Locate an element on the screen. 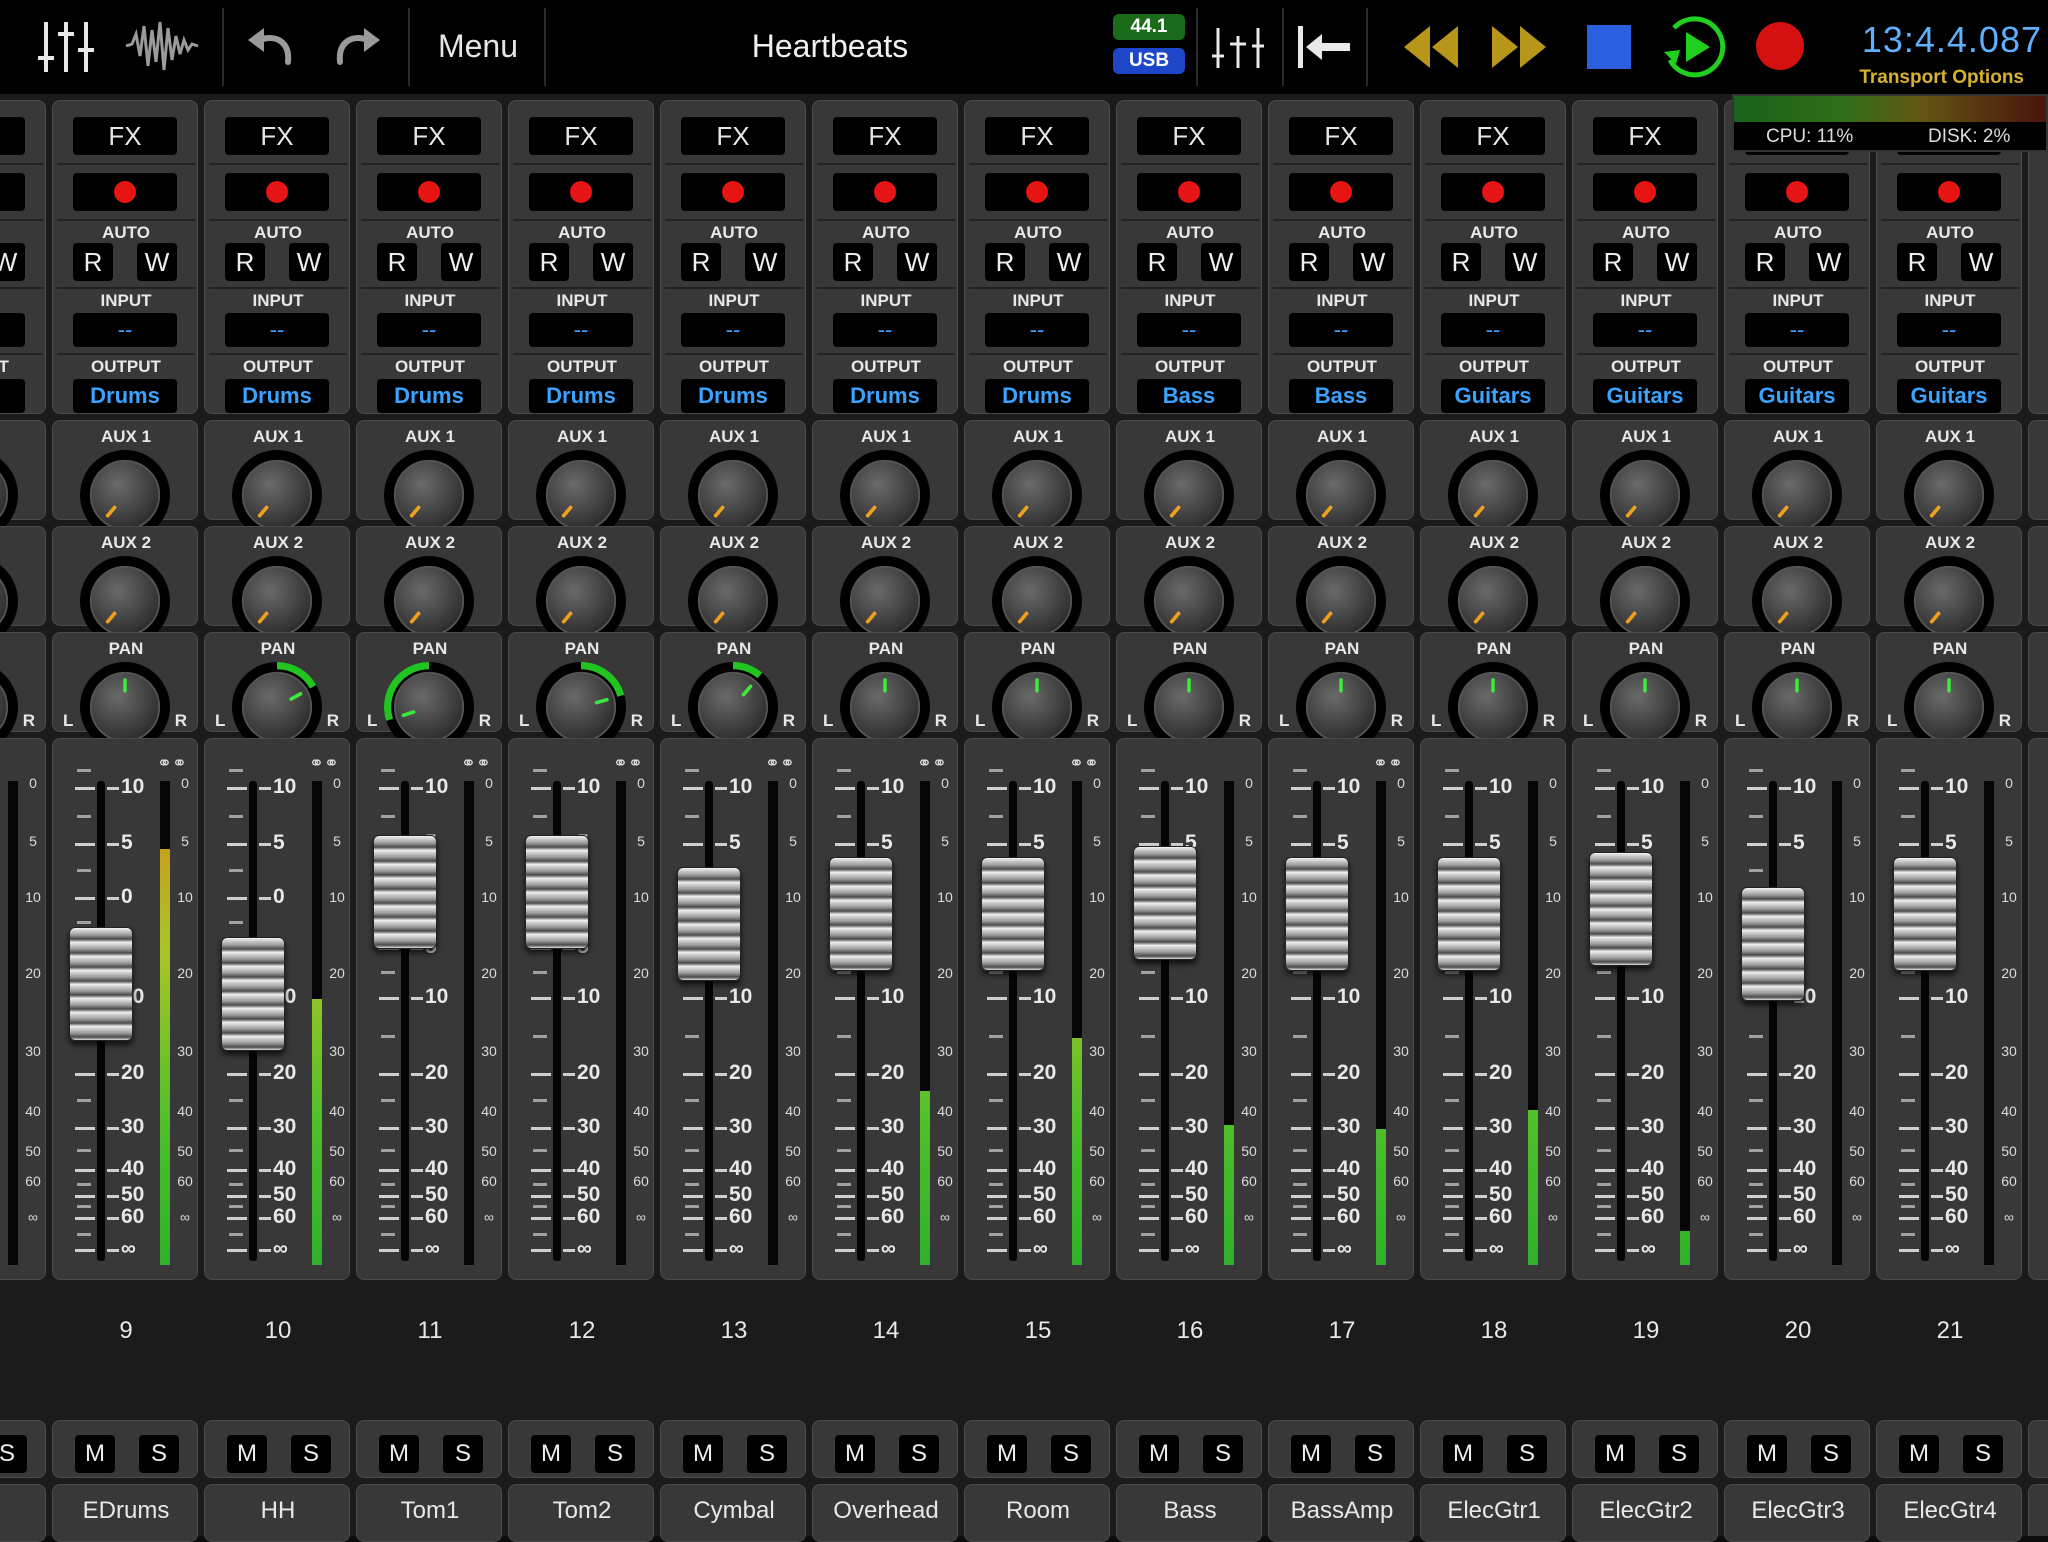 The width and height of the screenshot is (2048, 1542). record-icon is located at coordinates (1780, 46).